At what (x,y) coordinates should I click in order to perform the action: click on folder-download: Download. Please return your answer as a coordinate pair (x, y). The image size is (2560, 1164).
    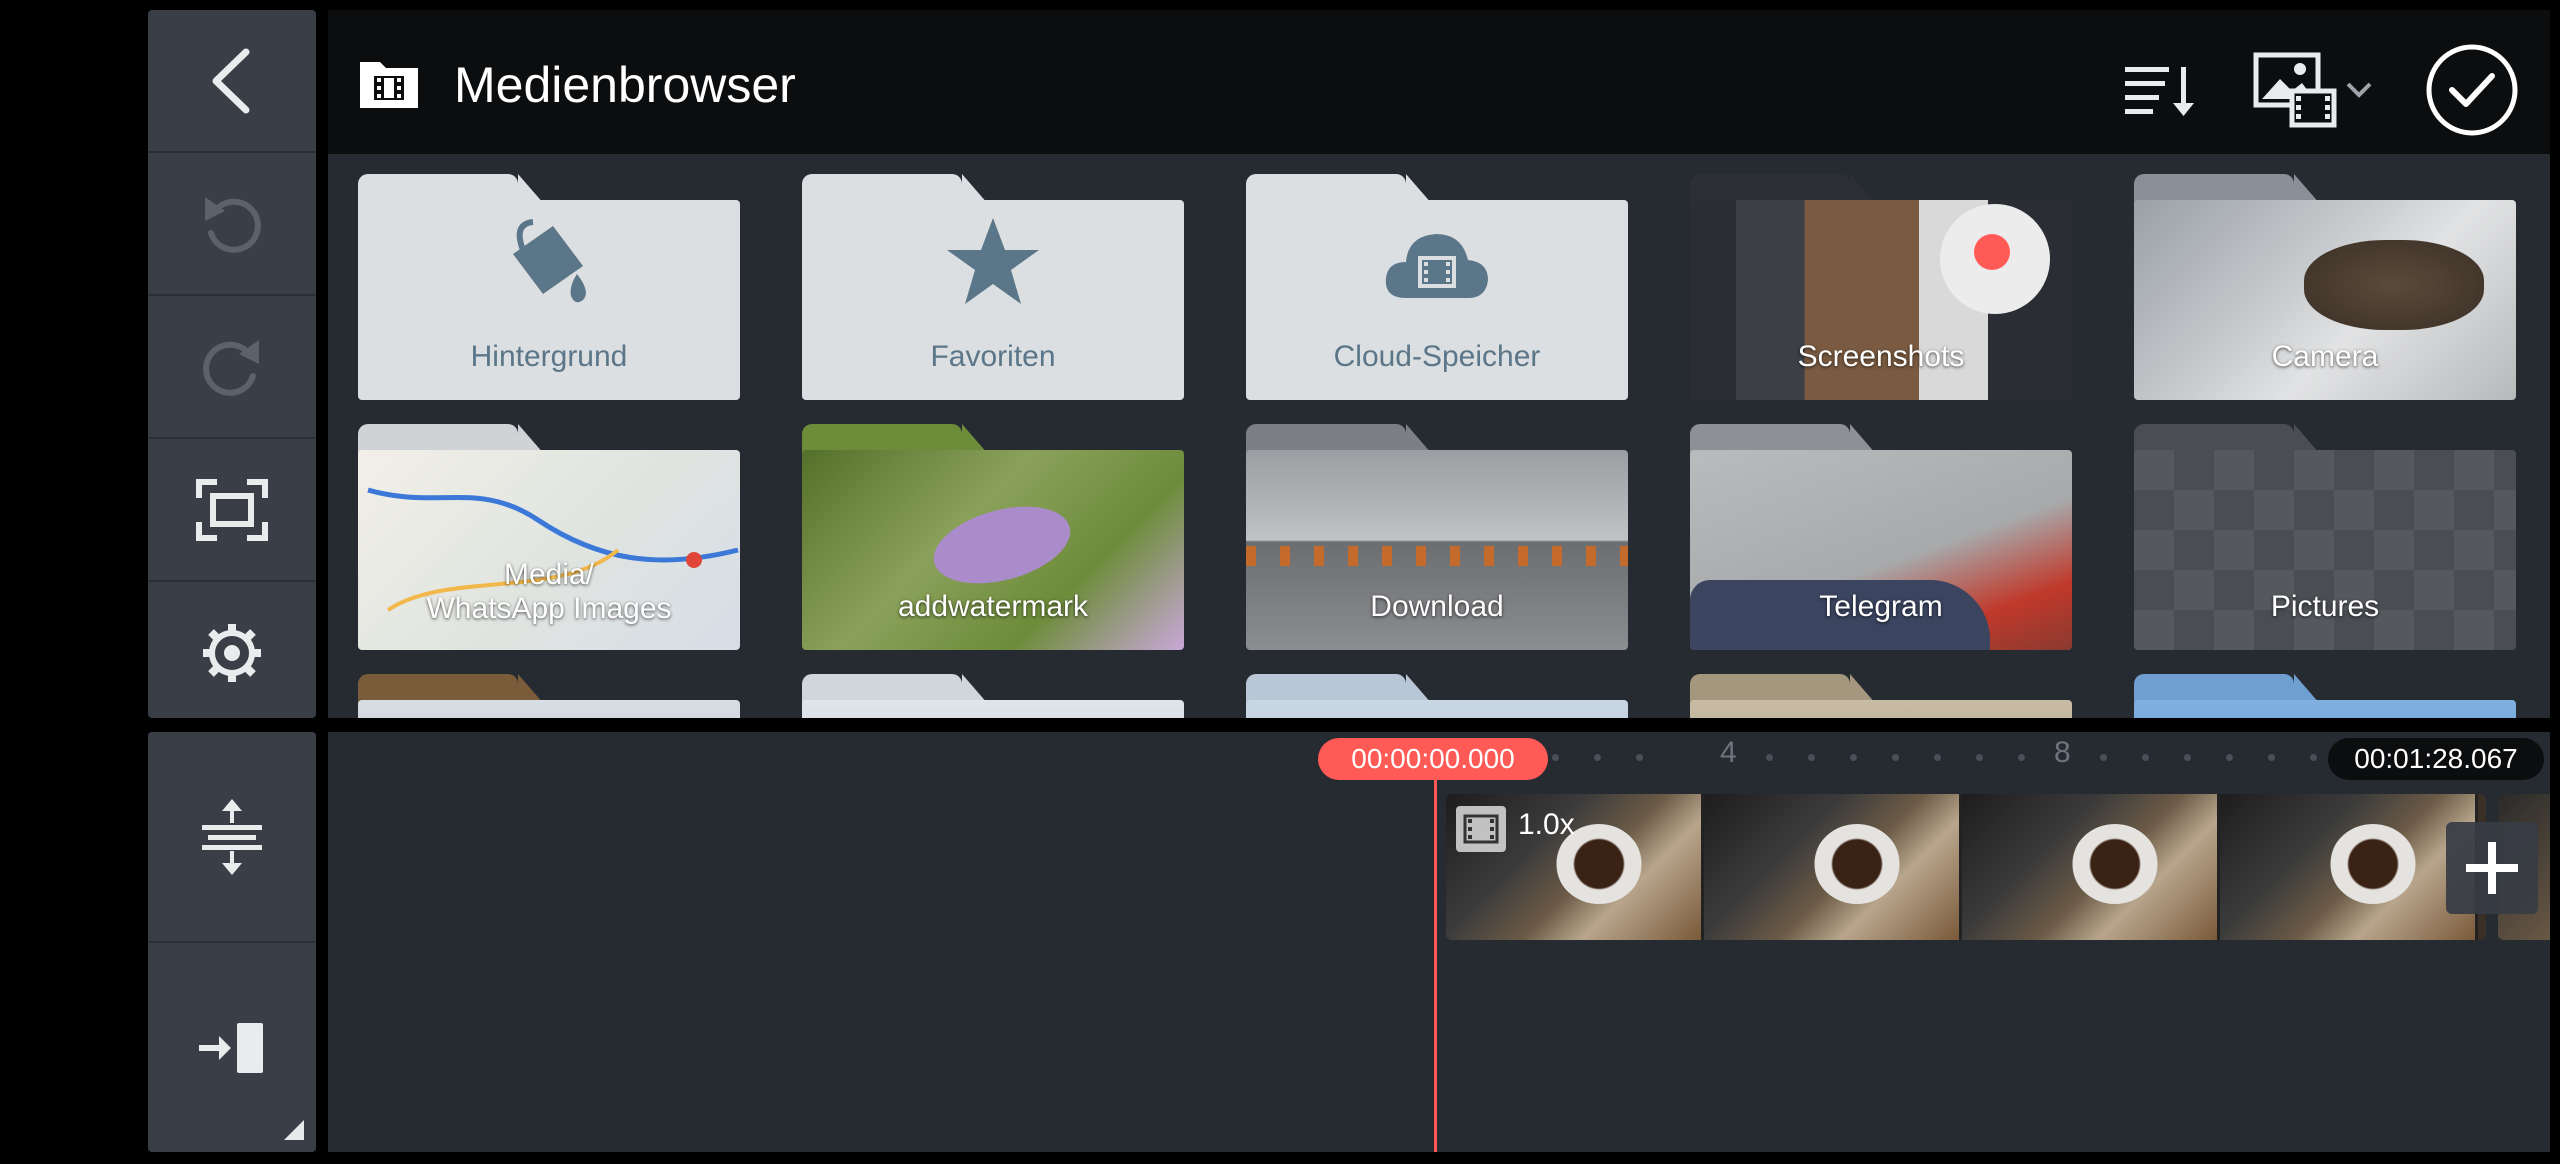
    Looking at the image, I should click on (1437, 537).